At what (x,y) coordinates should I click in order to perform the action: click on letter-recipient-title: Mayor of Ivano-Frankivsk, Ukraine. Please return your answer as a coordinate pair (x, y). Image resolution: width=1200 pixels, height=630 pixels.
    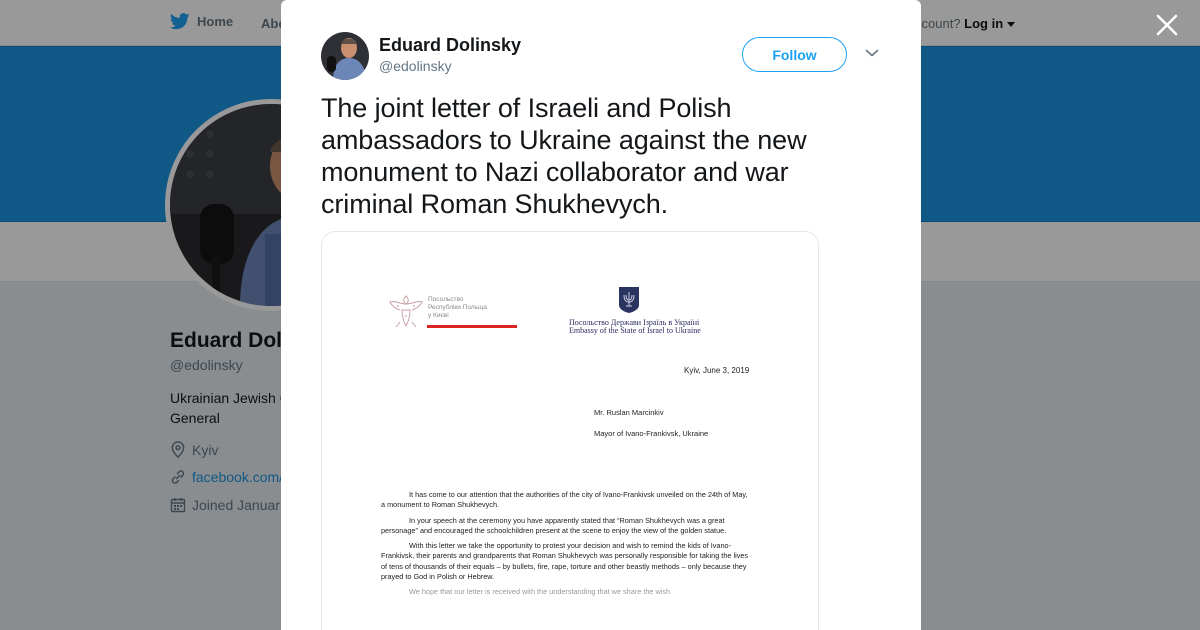
    Looking at the image, I should click on (651, 433).